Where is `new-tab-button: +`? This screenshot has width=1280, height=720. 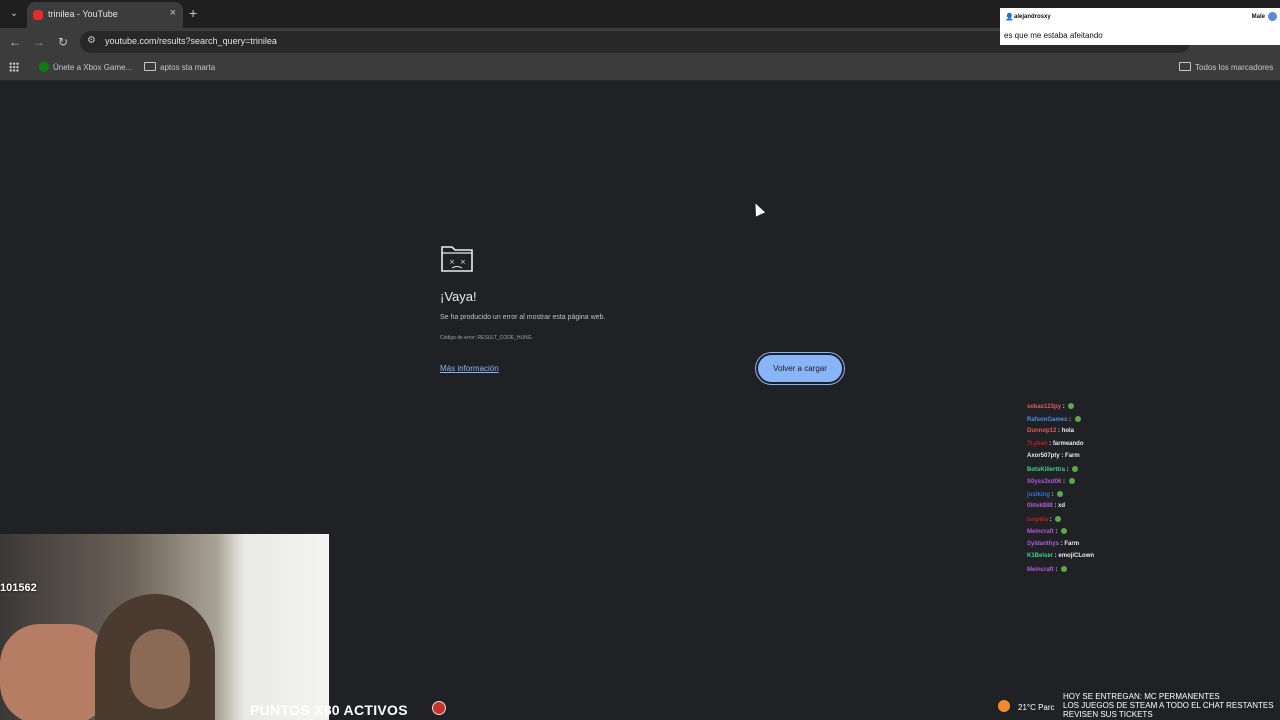 new-tab-button: + is located at coordinates (193, 13).